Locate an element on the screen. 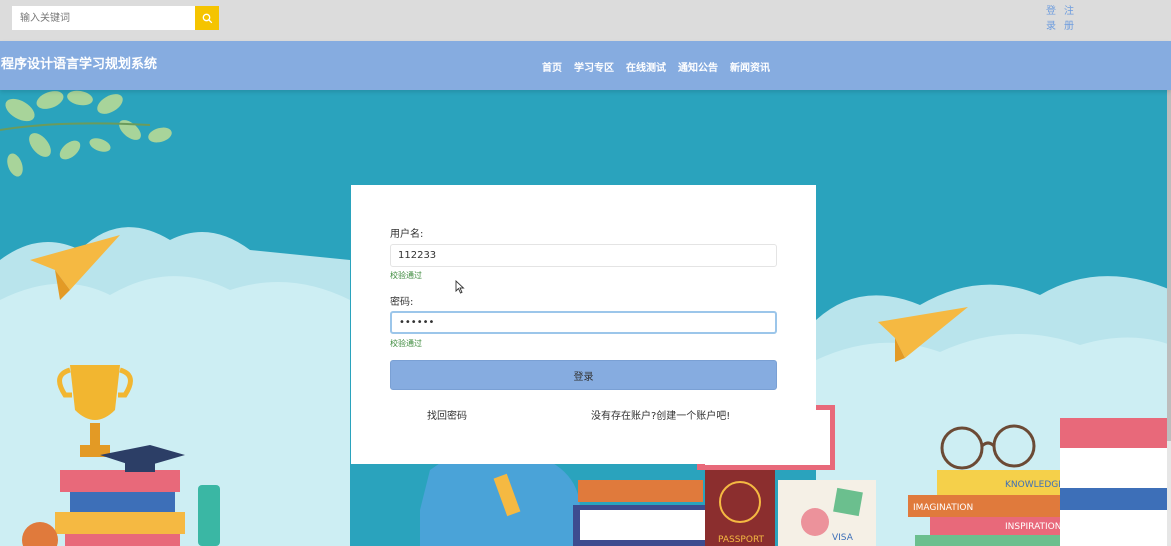 This screenshot has height=546, width=1171. search-input is located at coordinates (103, 18).